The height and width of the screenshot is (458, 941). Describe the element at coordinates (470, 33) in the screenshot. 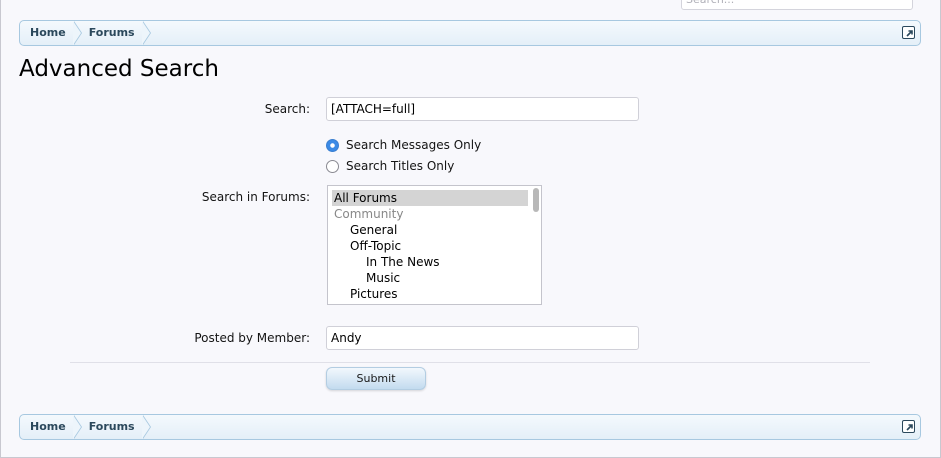

I see `breadcrumb-top: Home Forums` at that location.